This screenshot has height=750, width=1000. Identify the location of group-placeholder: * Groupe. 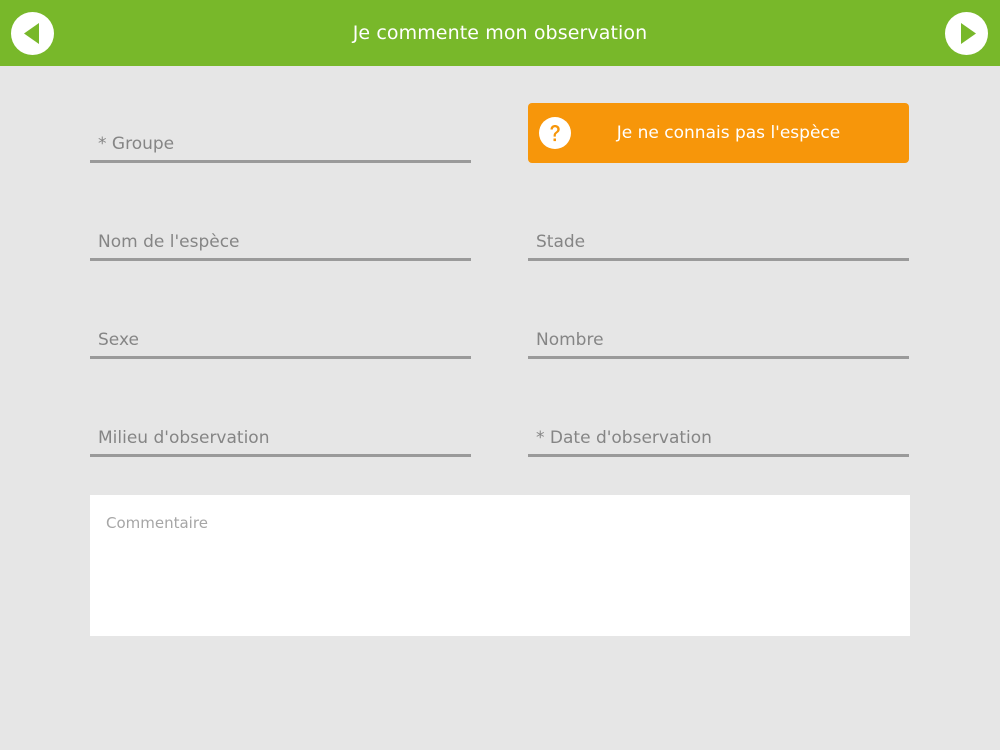
(136, 144).